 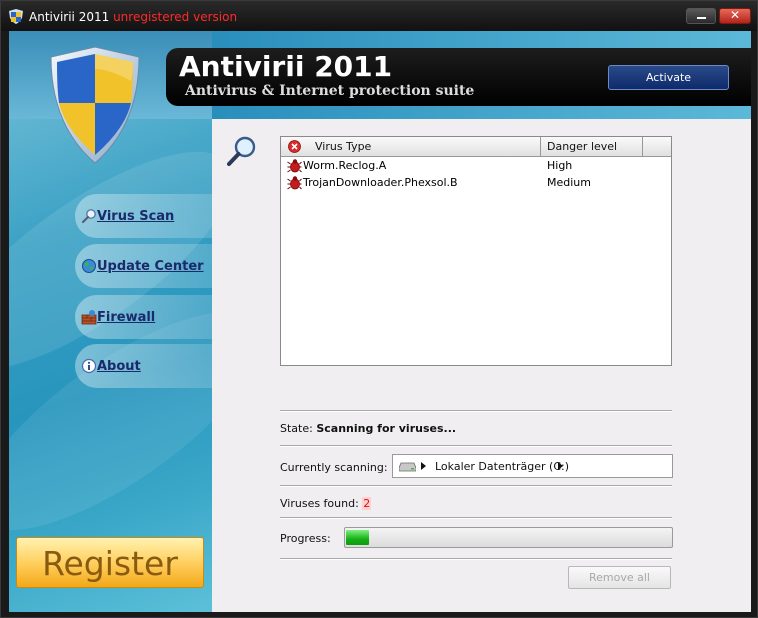 I want to click on virus-name: TrojanDownloader.Phexsol.B, so click(x=380, y=182).